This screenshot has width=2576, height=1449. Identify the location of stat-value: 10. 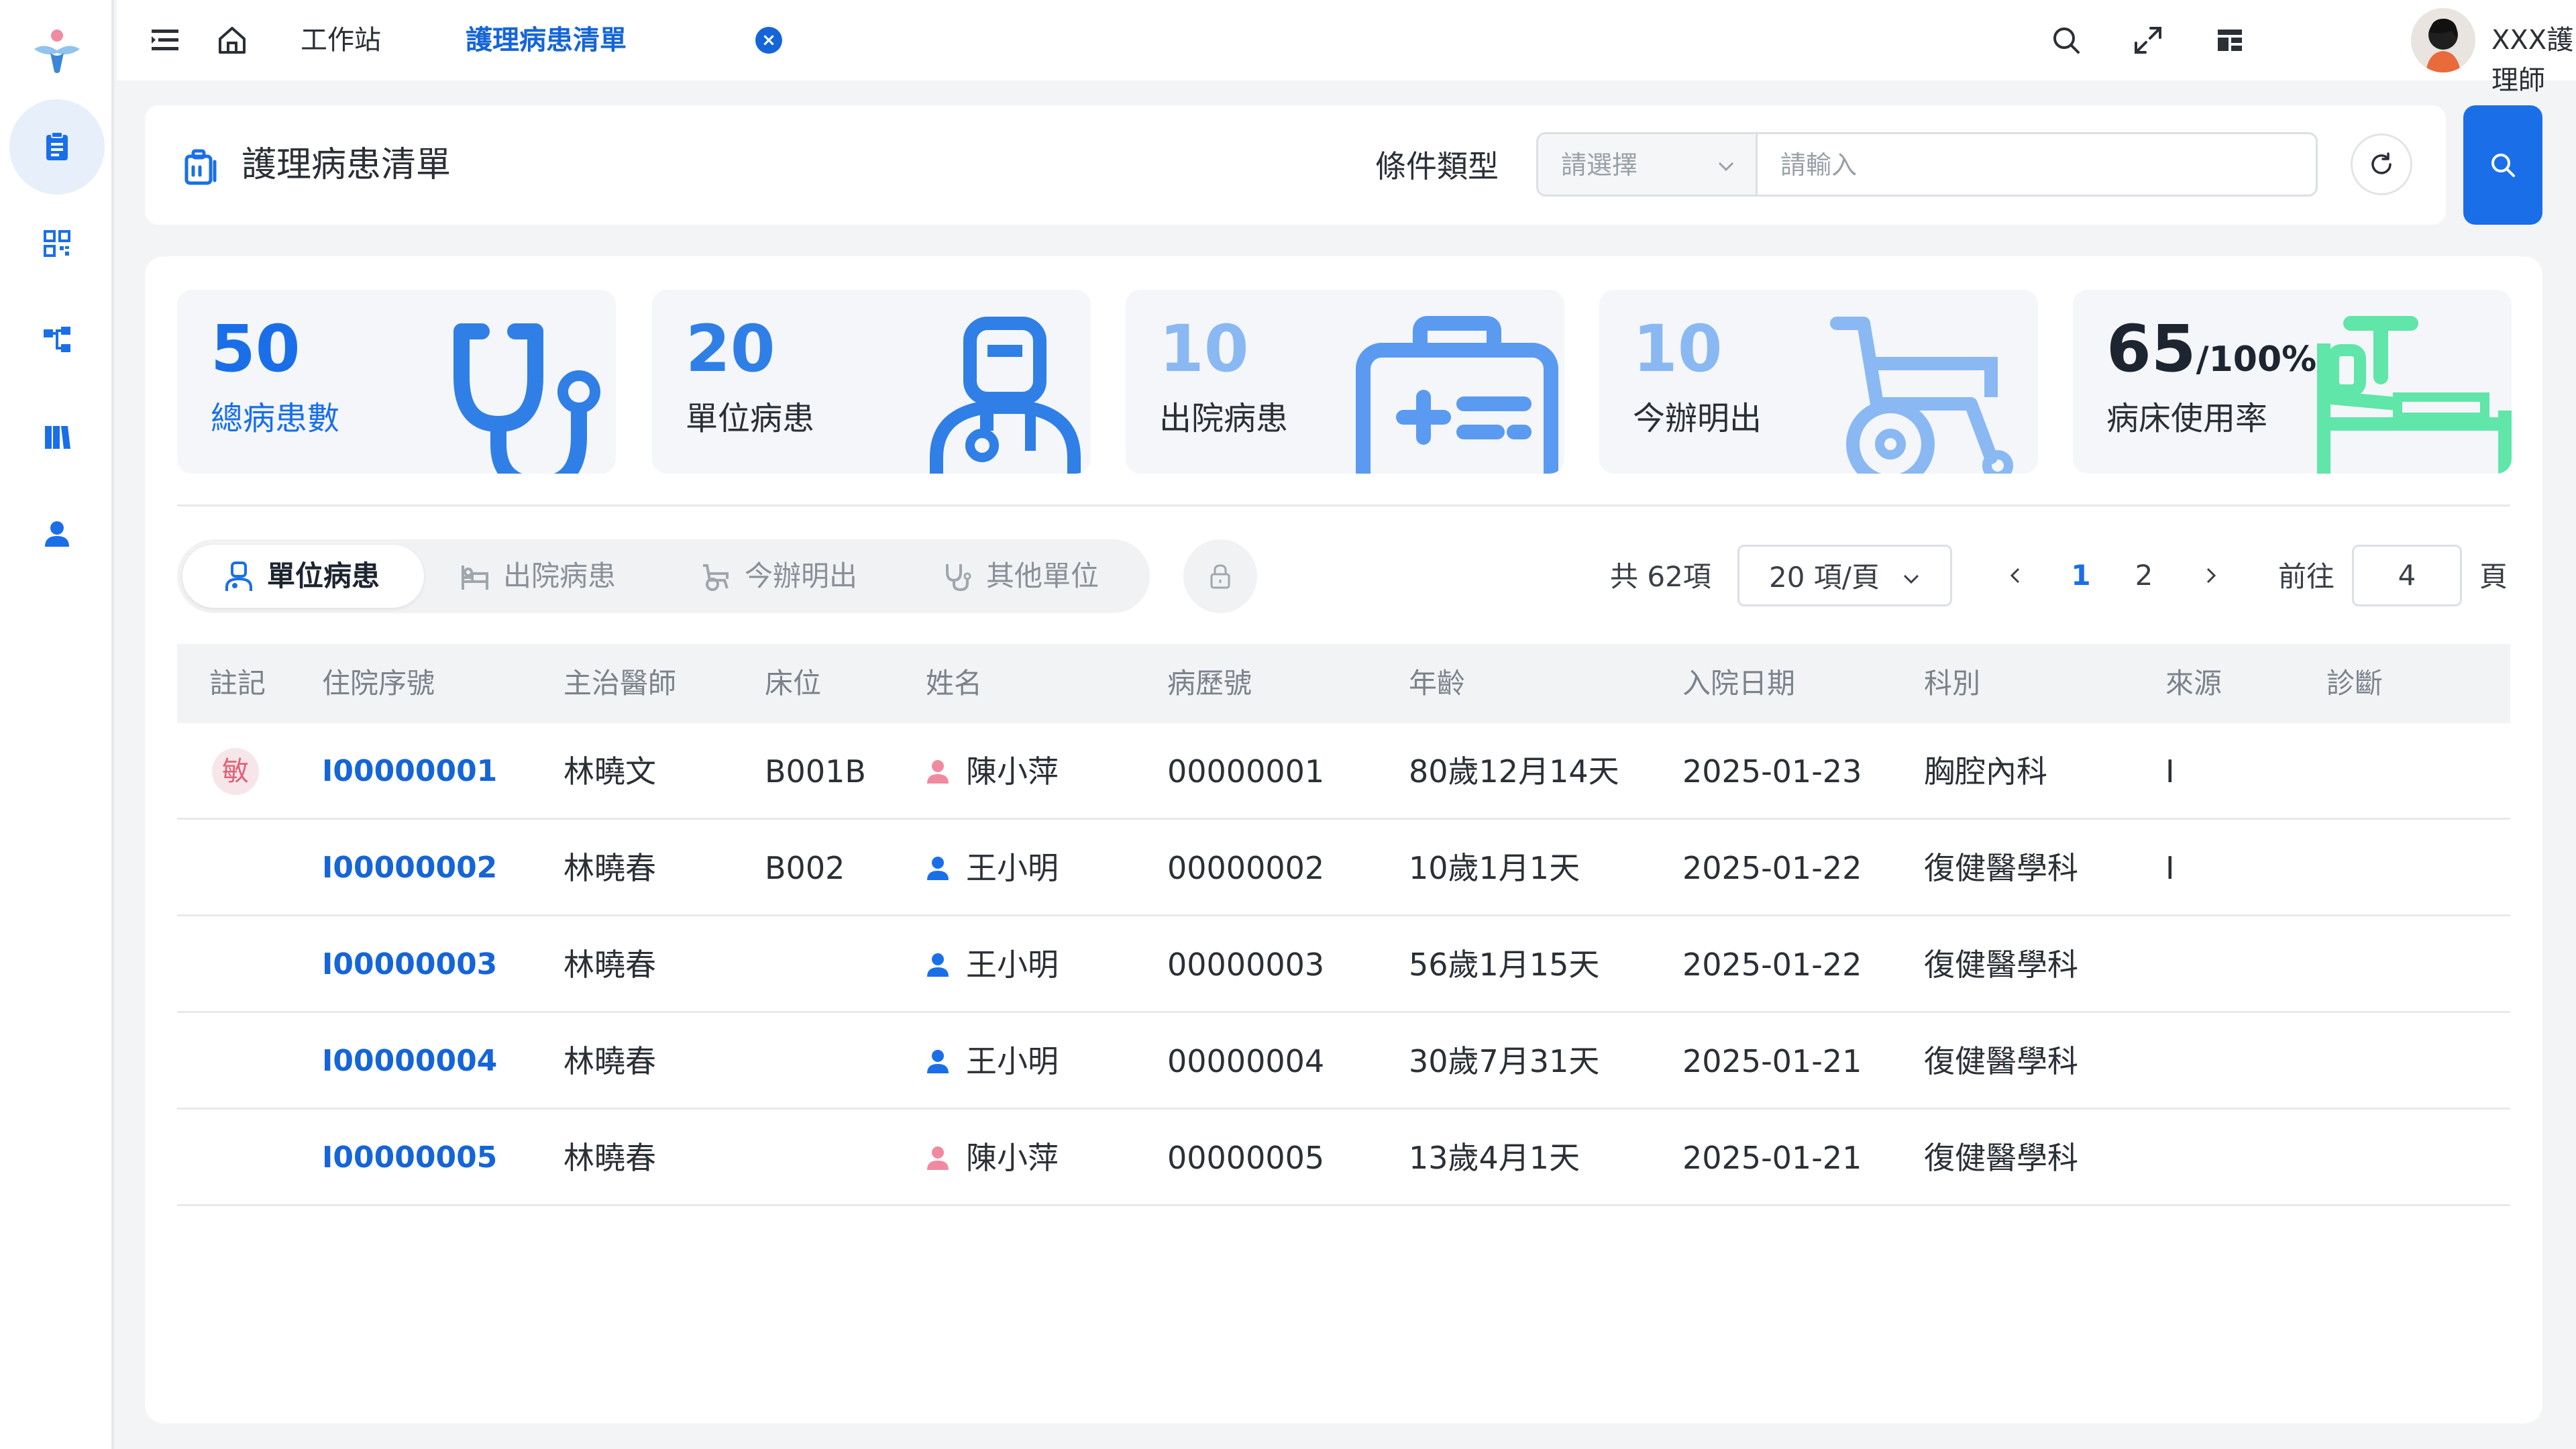
(1678, 348).